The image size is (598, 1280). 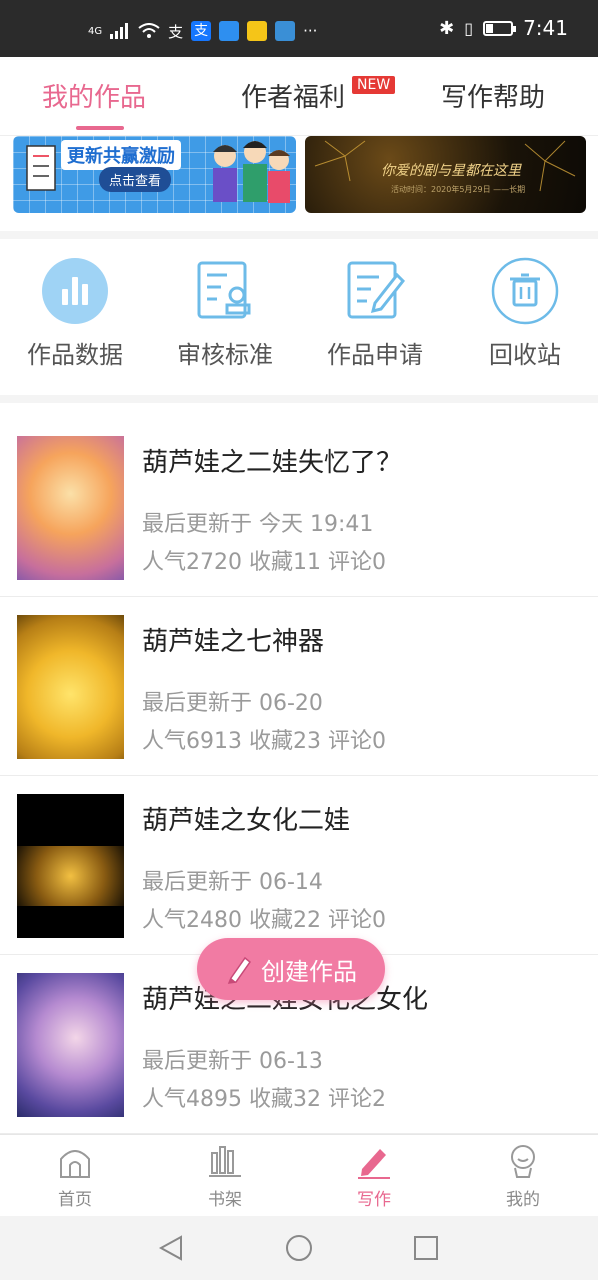 What do you see at coordinates (374, 1200) in the screenshot?
I see `nav-label: 写作` at bounding box center [374, 1200].